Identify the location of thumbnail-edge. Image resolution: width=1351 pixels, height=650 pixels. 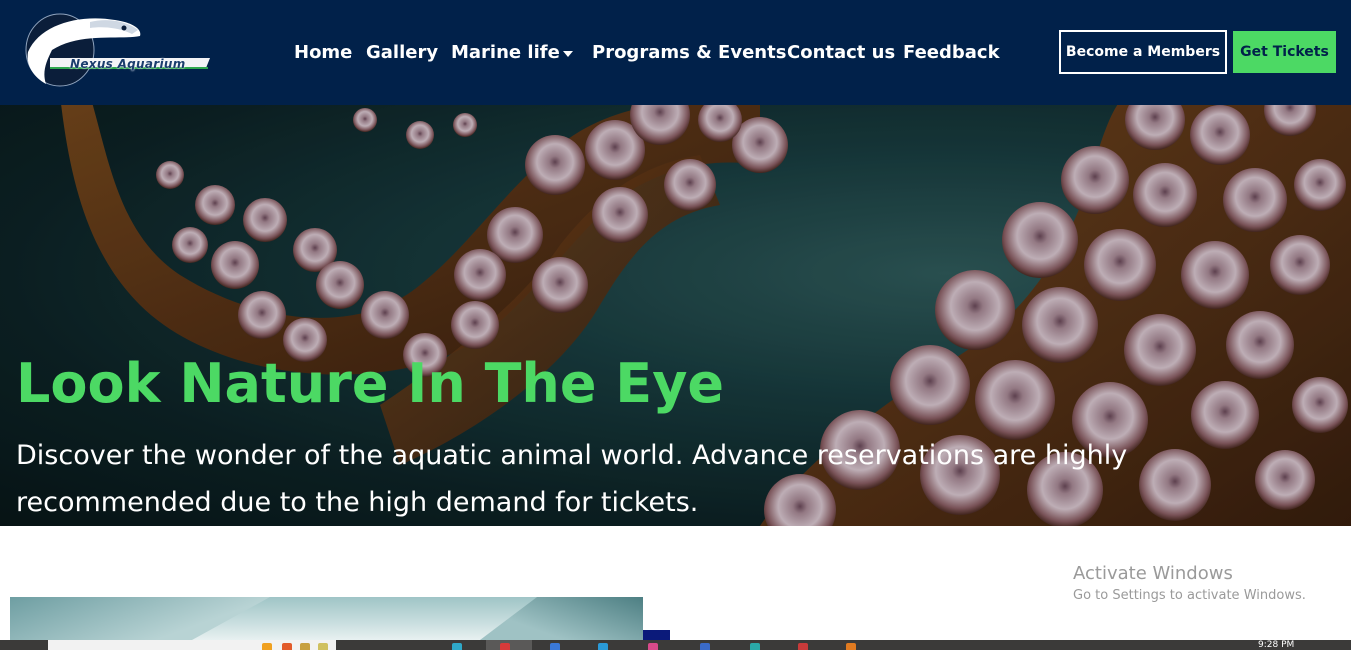
(656, 635).